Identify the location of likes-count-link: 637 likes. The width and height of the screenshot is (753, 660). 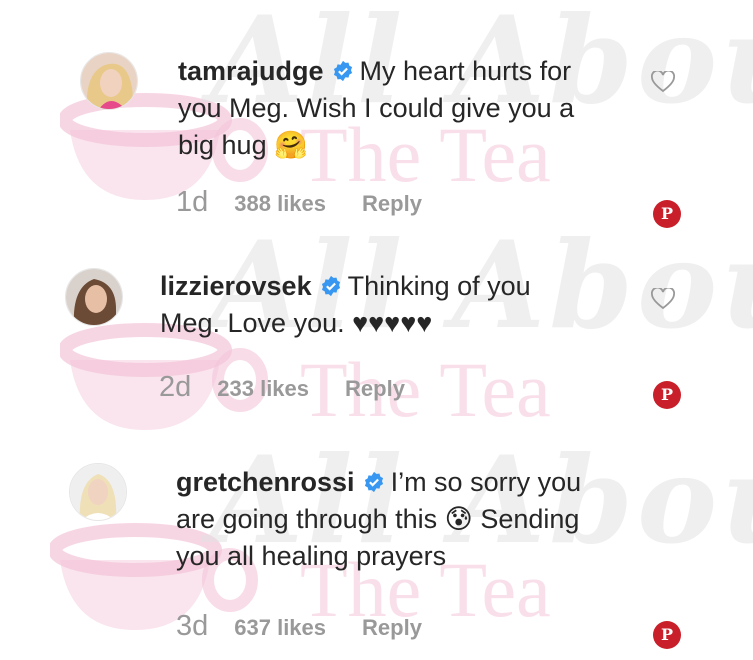
(280, 627).